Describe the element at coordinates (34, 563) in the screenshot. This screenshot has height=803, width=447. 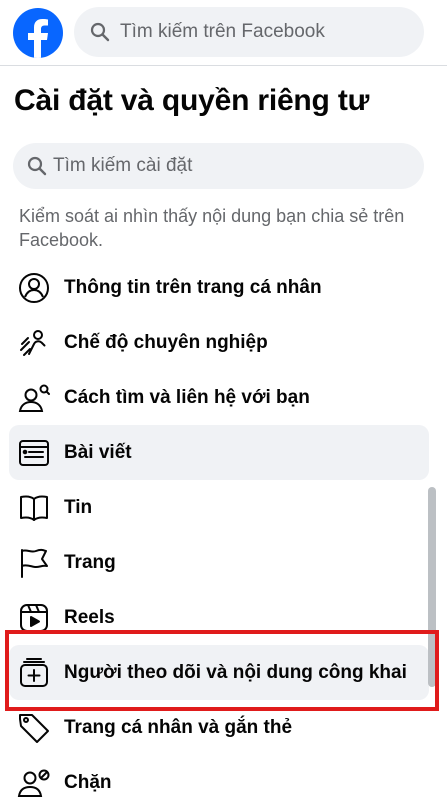
I see `pages-flag-icon` at that location.